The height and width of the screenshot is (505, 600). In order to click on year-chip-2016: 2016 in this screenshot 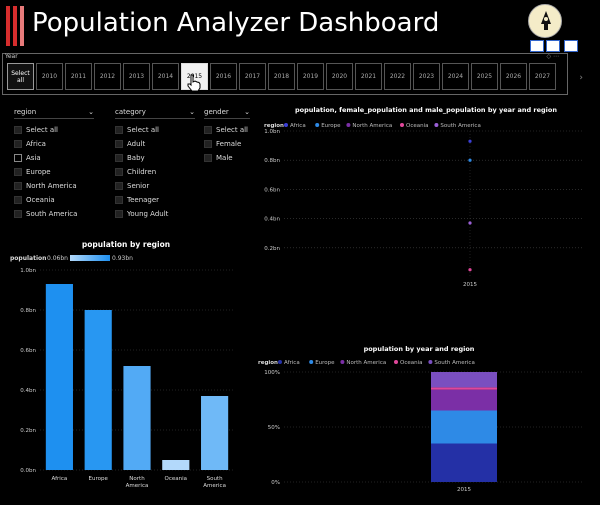, I will do `click(223, 76)`.